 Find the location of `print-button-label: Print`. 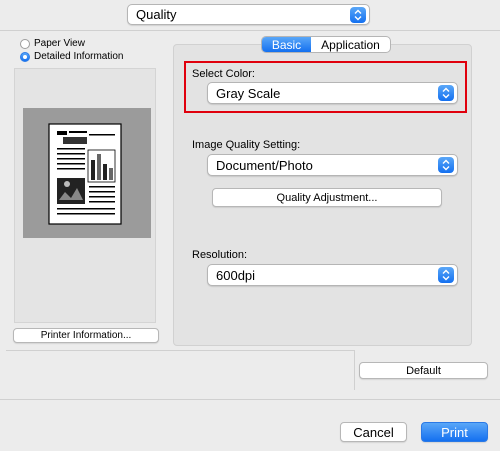

print-button-label: Print is located at coordinates (454, 432).